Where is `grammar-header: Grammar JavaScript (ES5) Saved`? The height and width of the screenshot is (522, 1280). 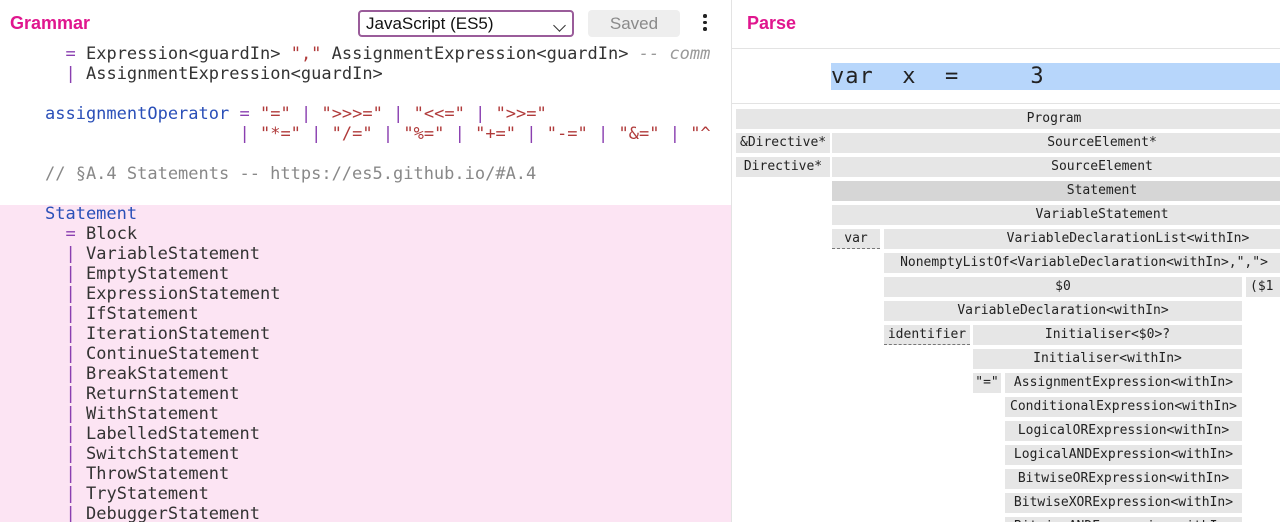 grammar-header: Grammar JavaScript (ES5) Saved is located at coordinates (365, 23).